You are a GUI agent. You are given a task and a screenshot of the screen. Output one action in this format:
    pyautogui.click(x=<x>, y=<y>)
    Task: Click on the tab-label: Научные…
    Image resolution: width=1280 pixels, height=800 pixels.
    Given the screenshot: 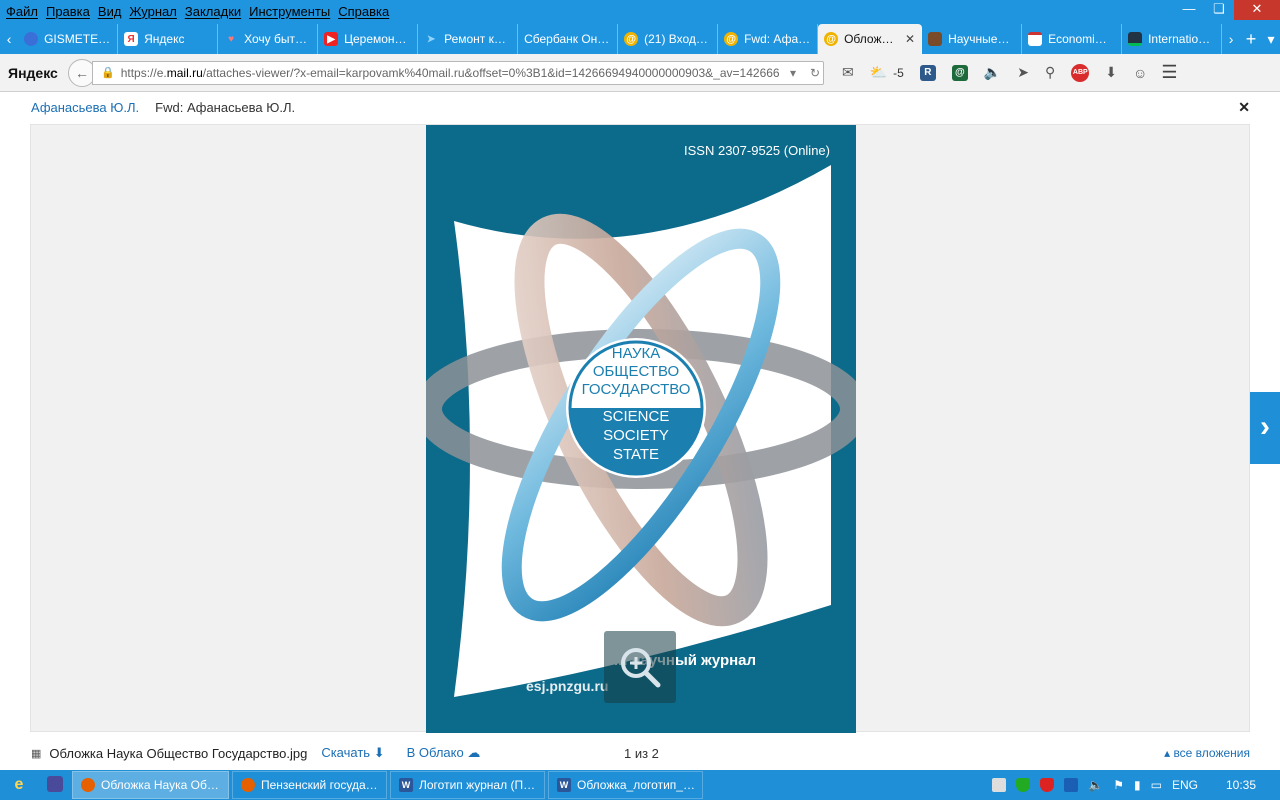 What is the action you would take?
    pyautogui.click(x=979, y=39)
    